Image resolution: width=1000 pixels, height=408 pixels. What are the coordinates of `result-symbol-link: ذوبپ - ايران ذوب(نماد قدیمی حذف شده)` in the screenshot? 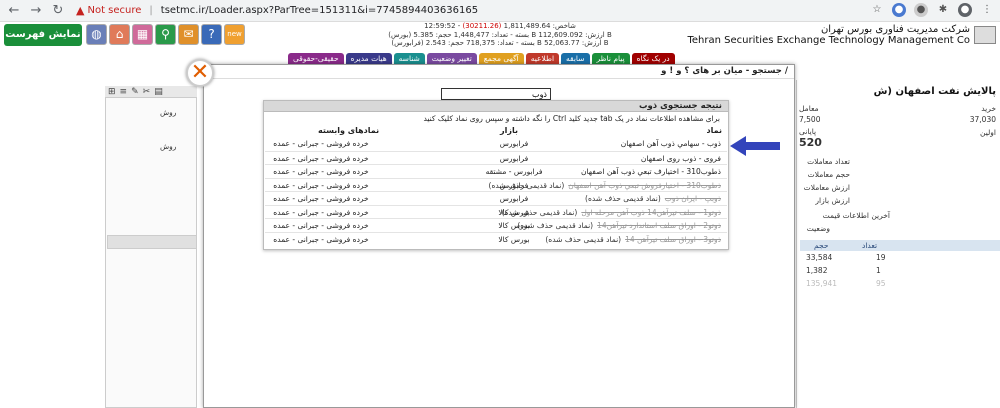 It's located at (653, 198).